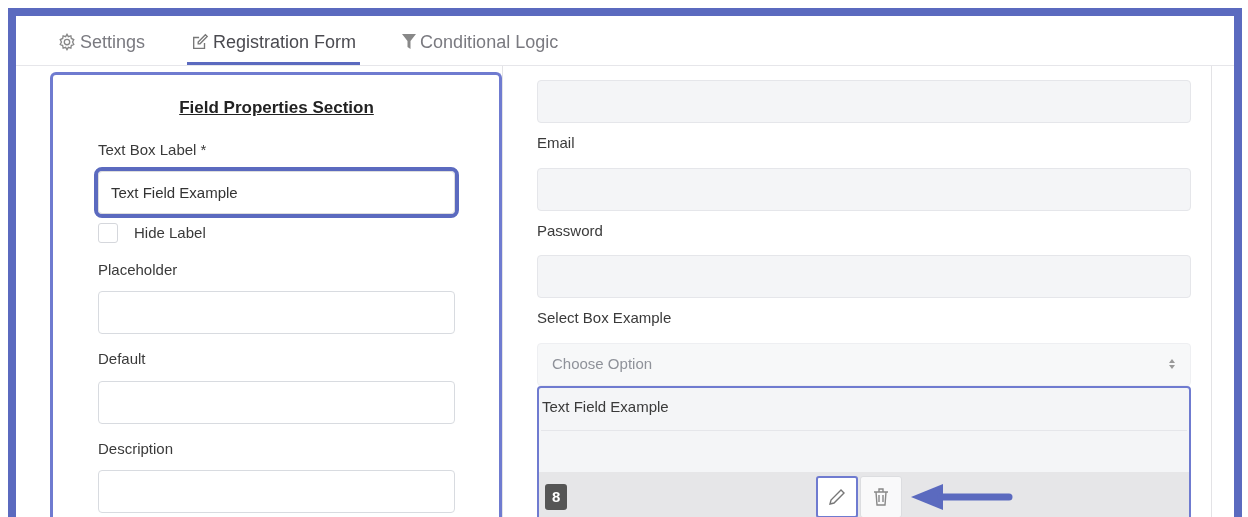  Describe the element at coordinates (136, 448) in the screenshot. I see `field-label: Description` at that location.